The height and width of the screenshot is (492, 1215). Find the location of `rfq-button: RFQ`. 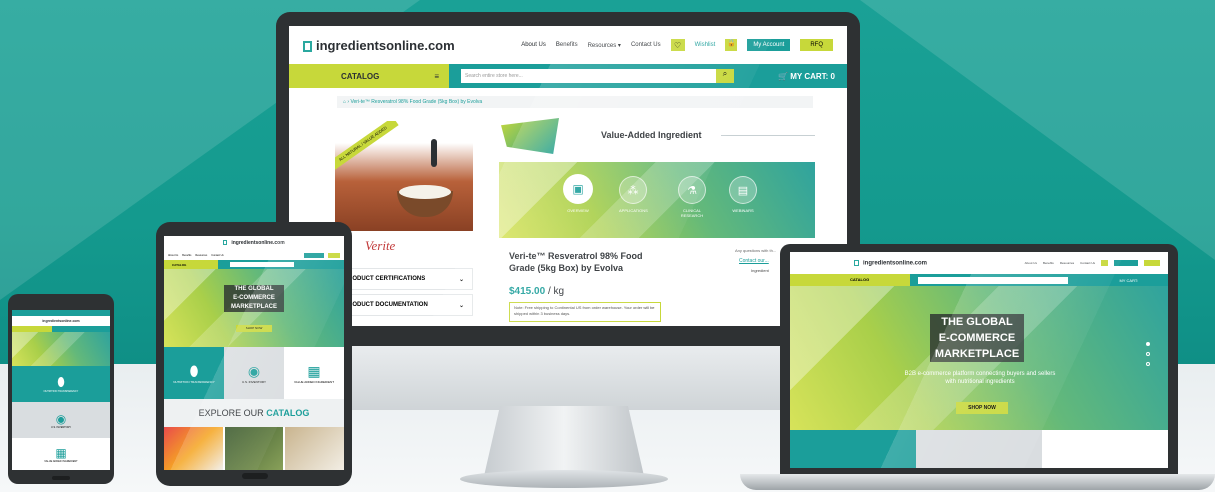

rfq-button: RFQ is located at coordinates (816, 45).